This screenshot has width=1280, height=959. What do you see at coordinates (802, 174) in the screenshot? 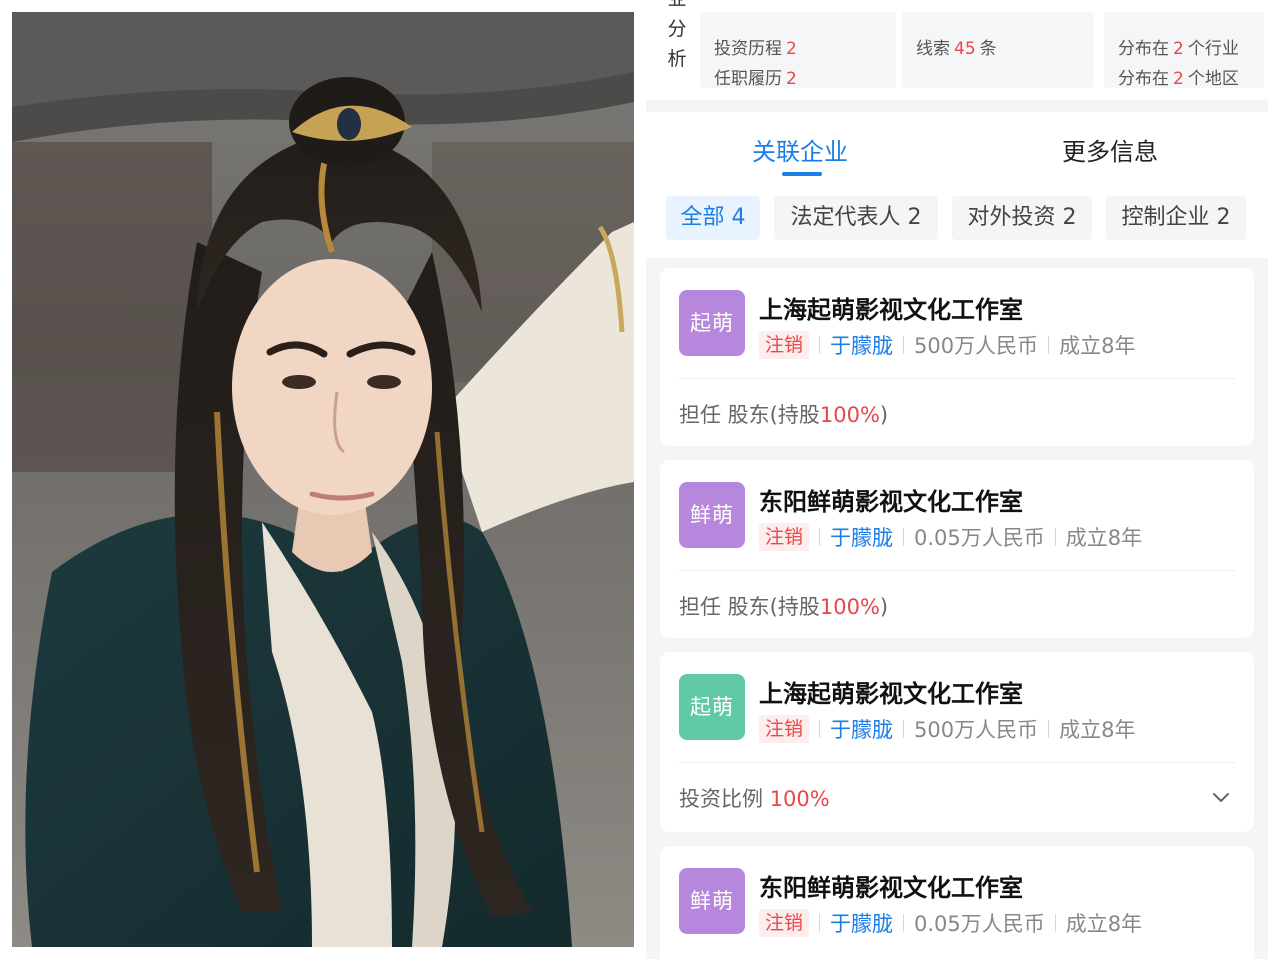
I see `active-tab-indicator` at bounding box center [802, 174].